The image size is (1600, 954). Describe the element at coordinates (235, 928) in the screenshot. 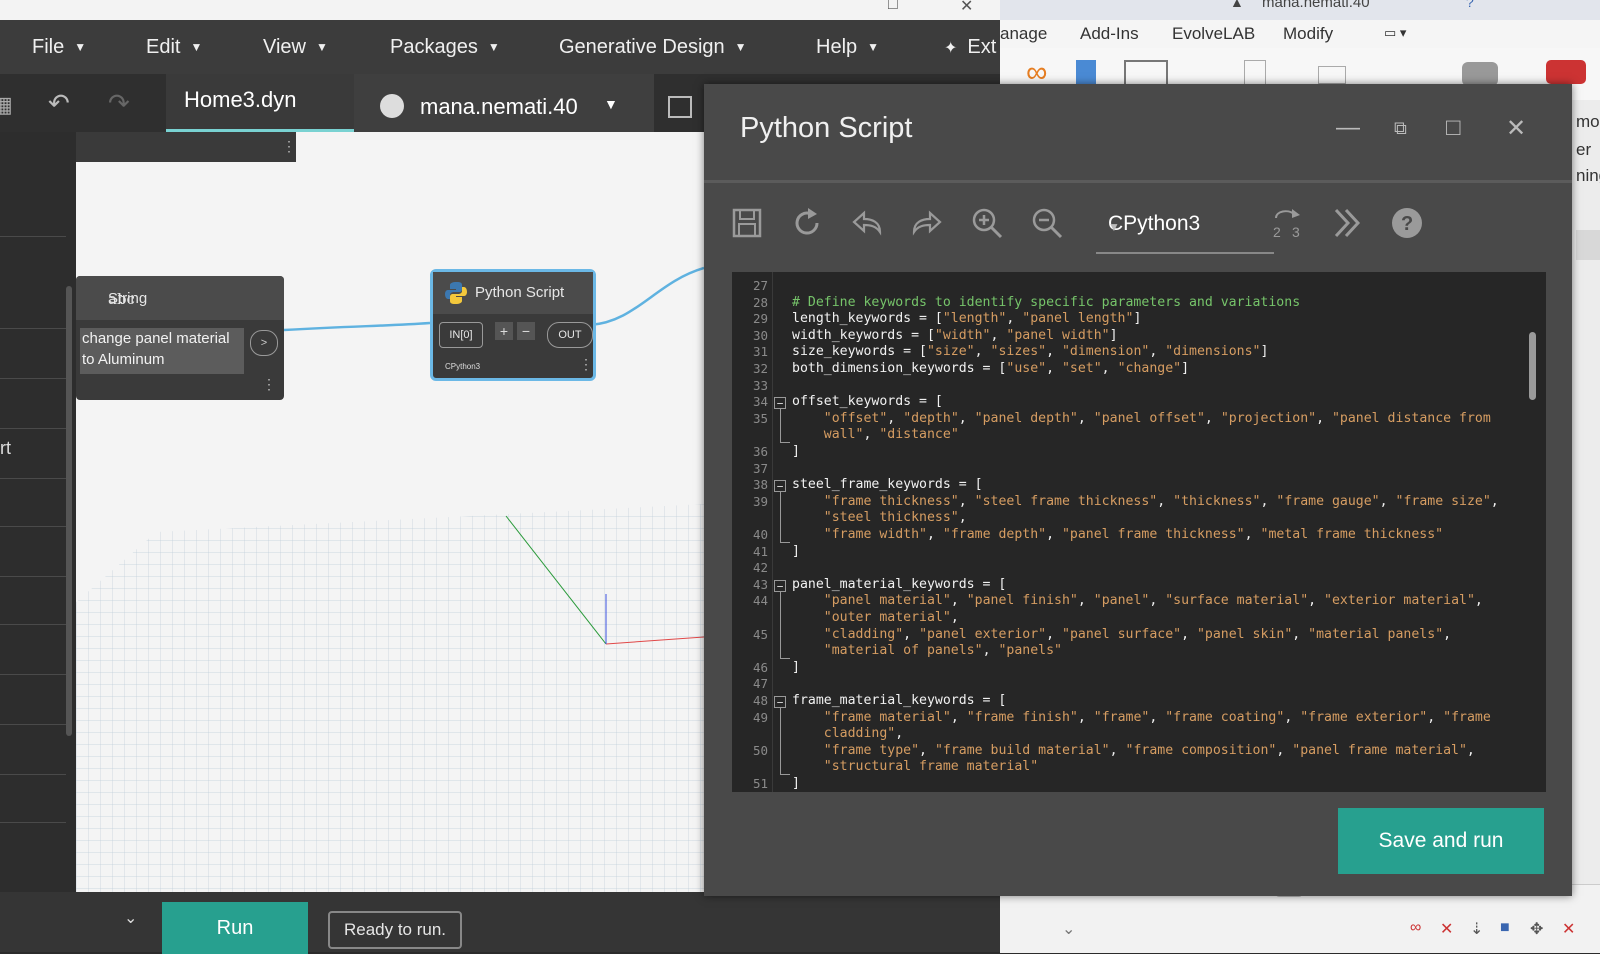

I see `run-button: Run` at that location.